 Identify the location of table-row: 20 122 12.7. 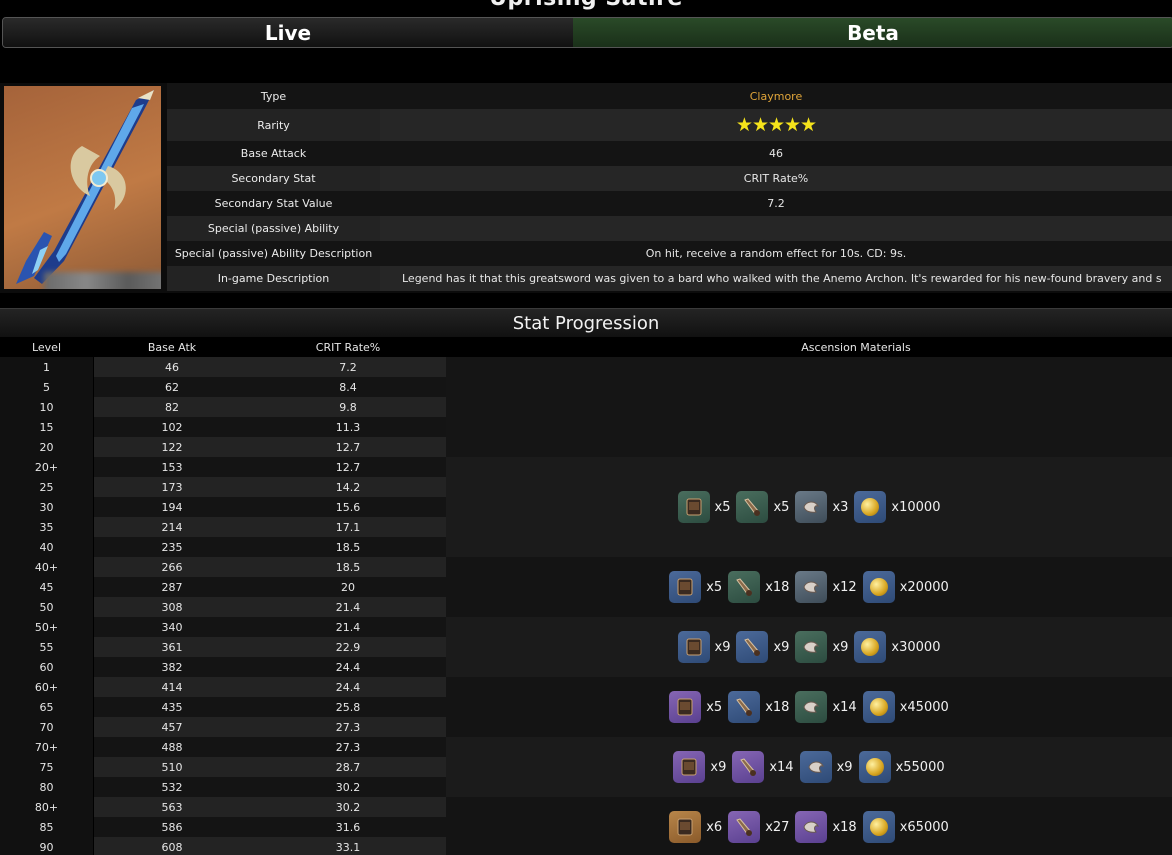
(223, 447).